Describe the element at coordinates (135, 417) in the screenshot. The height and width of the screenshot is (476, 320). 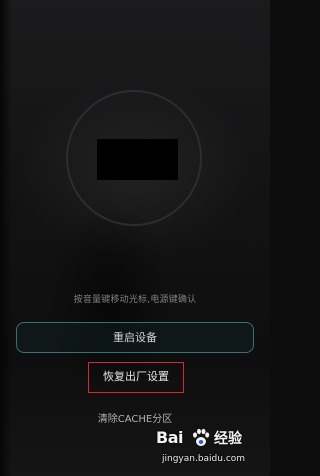
I see `clear-cache-button: 清除CACHE分区` at that location.